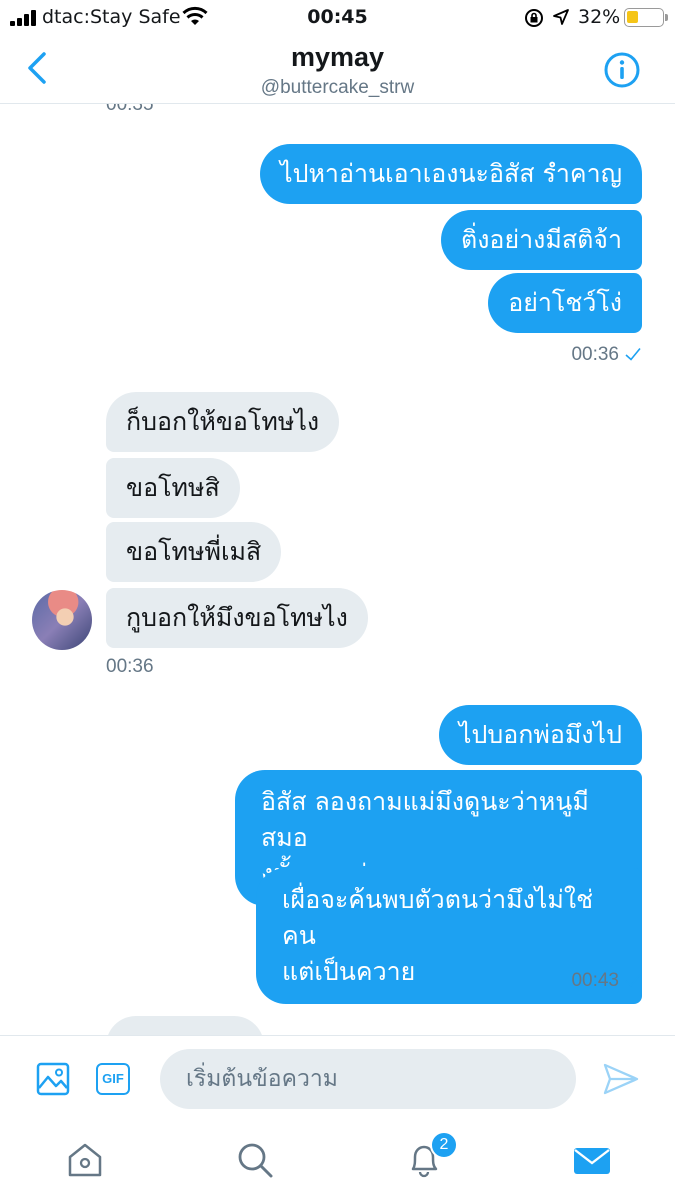 This screenshot has width=675, height=1200. I want to click on message-line: อิสัส ลองถามแม่มึงดูนะว่าหนูมีสมอ, so click(425, 819).